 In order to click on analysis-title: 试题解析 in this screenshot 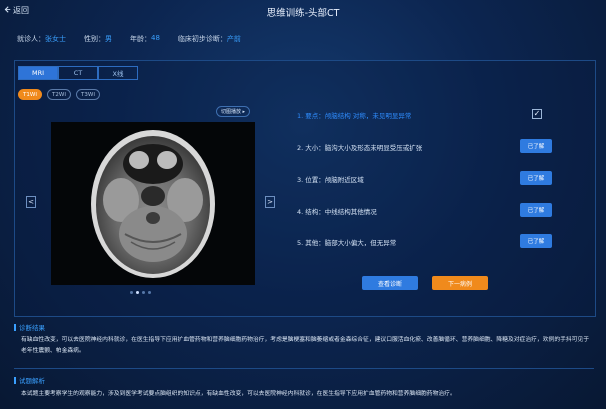, I will do `click(32, 381)`.